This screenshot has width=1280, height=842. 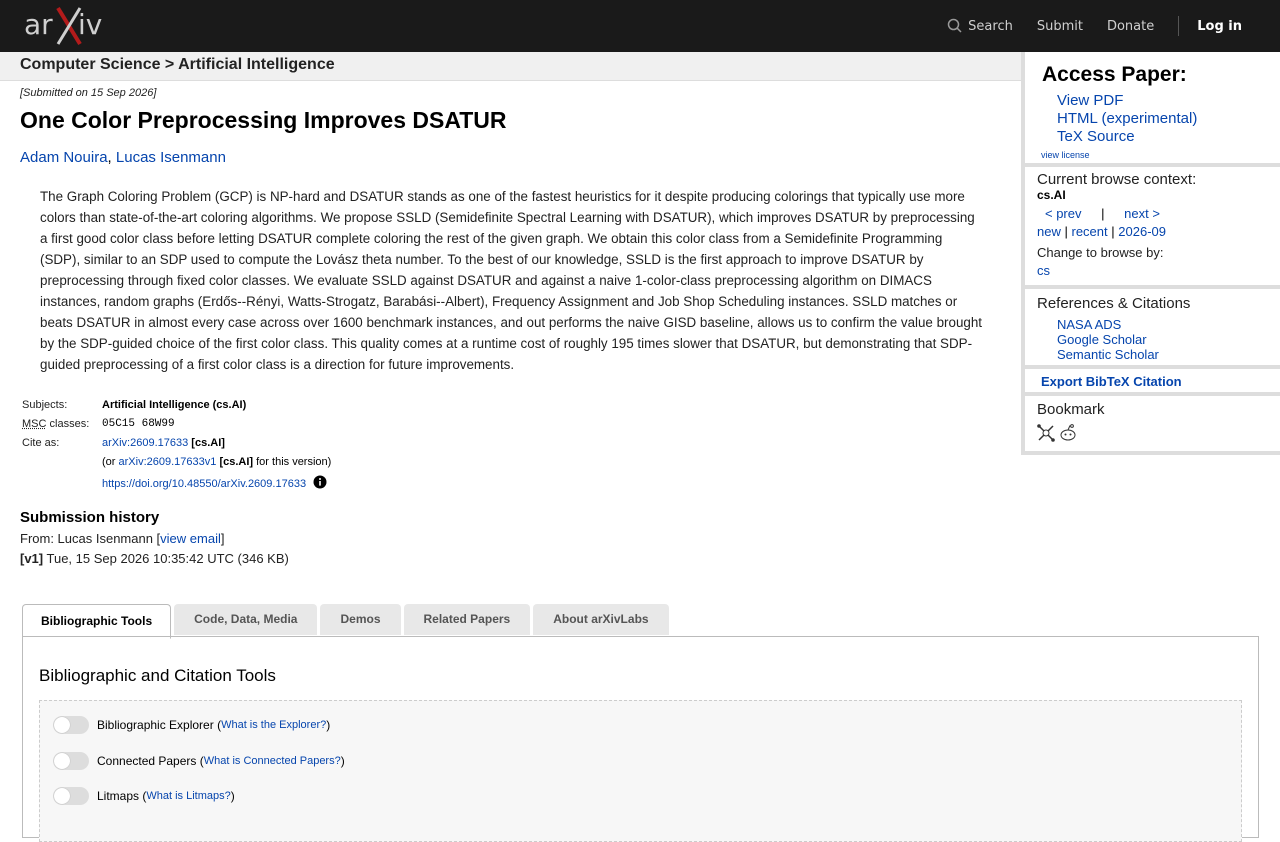 What do you see at coordinates (146, 761) in the screenshot?
I see `tool-label: Connected Papers` at bounding box center [146, 761].